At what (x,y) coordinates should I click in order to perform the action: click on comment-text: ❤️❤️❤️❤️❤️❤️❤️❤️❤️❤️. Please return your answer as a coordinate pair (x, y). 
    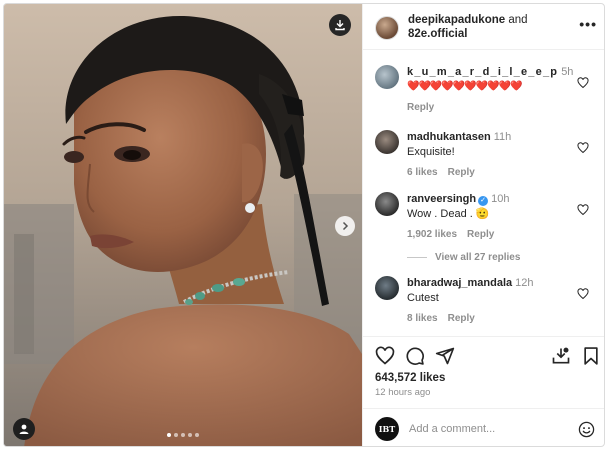
    Looking at the image, I should click on (465, 86).